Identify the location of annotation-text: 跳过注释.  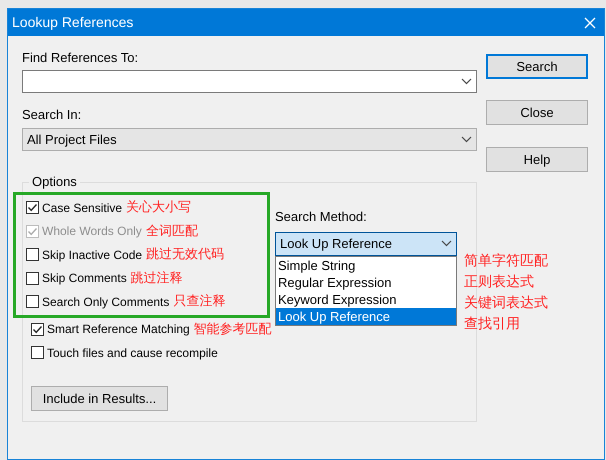
(156, 279).